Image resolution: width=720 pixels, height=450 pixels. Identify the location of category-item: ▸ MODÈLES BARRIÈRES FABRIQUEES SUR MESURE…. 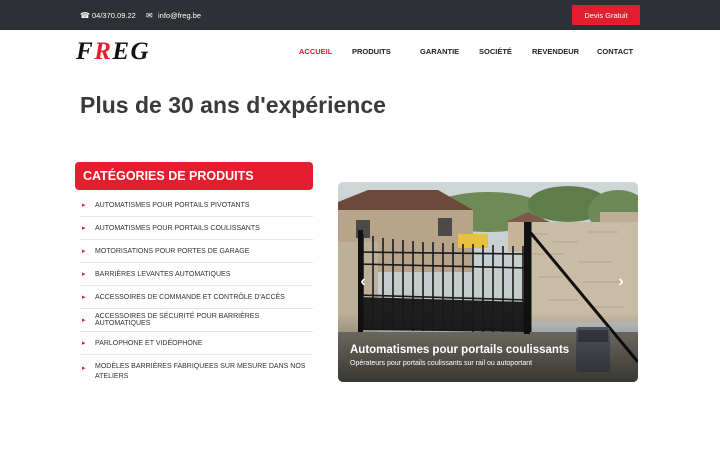
(196, 372).